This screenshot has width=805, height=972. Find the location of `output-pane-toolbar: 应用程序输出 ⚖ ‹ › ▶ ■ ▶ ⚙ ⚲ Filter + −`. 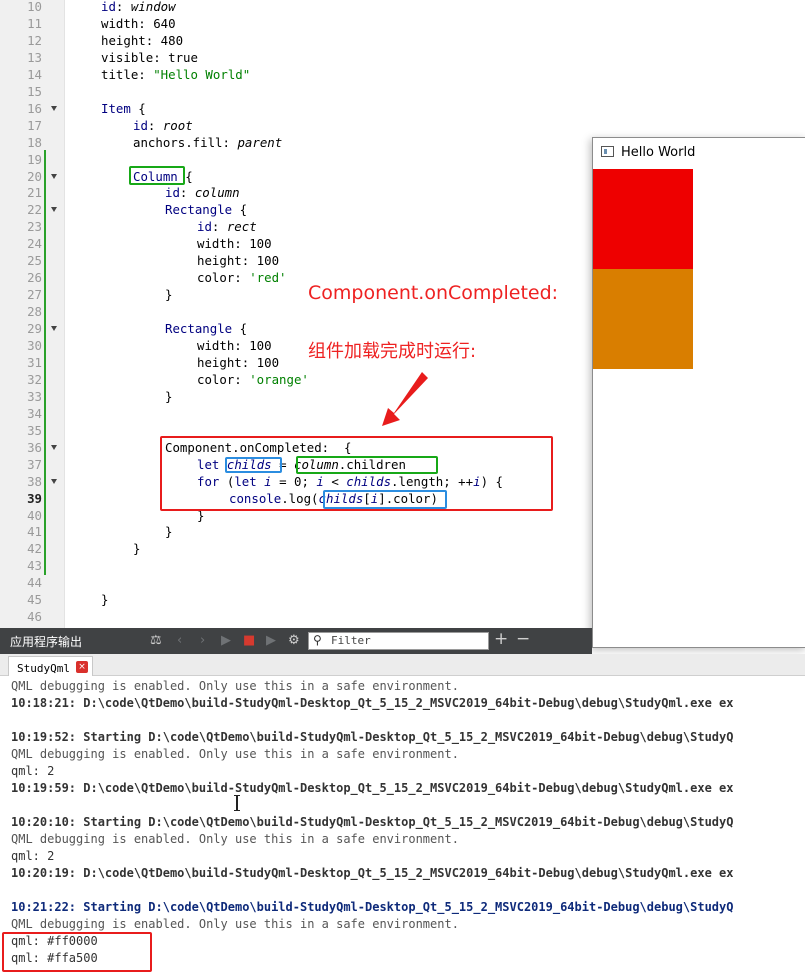

output-pane-toolbar: 应用程序输出 ⚖ ‹ › ▶ ■ ▶ ⚙ ⚲ Filter + − is located at coordinates (296, 641).